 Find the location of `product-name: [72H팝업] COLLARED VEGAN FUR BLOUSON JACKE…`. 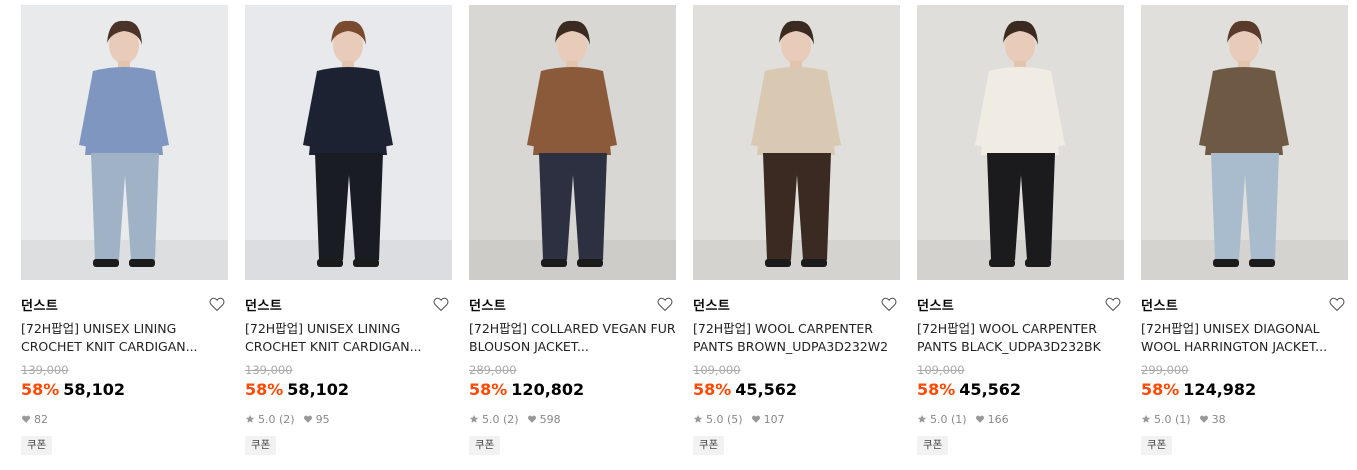

product-name: [72H팝업] COLLARED VEGAN FUR BLOUSON JACKE… is located at coordinates (572, 340).